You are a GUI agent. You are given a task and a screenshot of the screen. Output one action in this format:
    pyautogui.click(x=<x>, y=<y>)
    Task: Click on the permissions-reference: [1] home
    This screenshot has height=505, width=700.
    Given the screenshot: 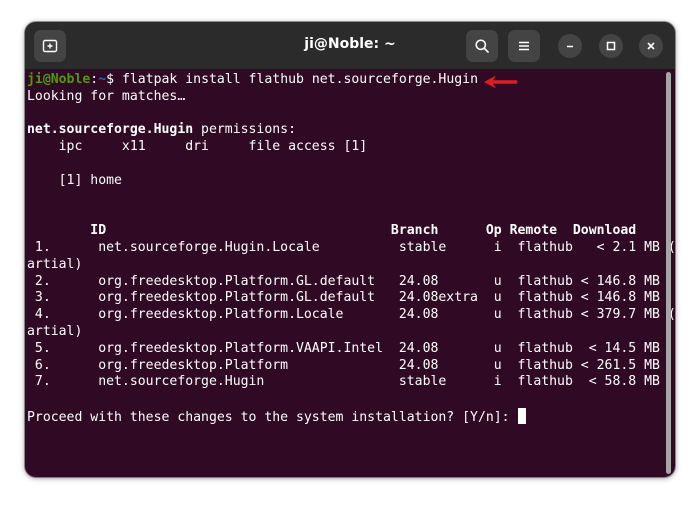 What is the action you would take?
    pyautogui.click(x=74, y=180)
    